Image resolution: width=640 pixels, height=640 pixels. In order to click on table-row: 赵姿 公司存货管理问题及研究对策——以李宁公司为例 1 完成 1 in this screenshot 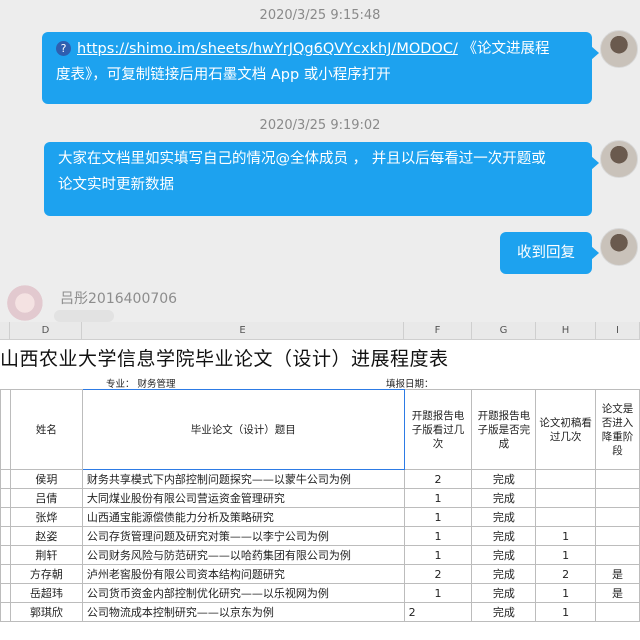, I will do `click(320, 536)`.